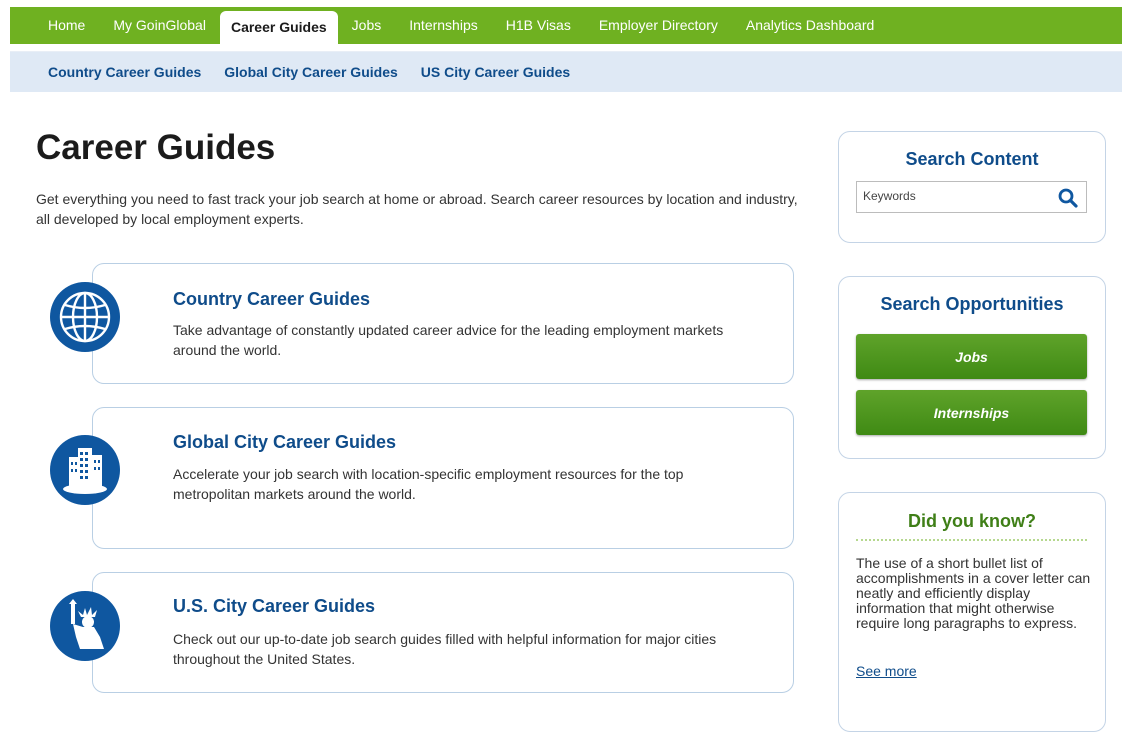 The height and width of the screenshot is (732, 1122). I want to click on search-content-panel: Search Content, so click(972, 187).